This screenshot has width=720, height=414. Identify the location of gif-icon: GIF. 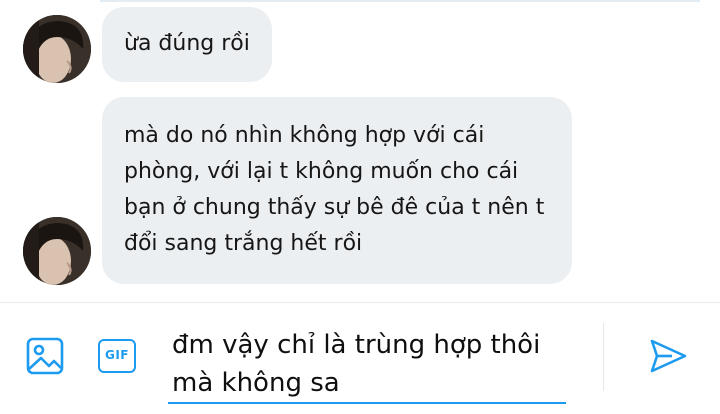
(117, 356).